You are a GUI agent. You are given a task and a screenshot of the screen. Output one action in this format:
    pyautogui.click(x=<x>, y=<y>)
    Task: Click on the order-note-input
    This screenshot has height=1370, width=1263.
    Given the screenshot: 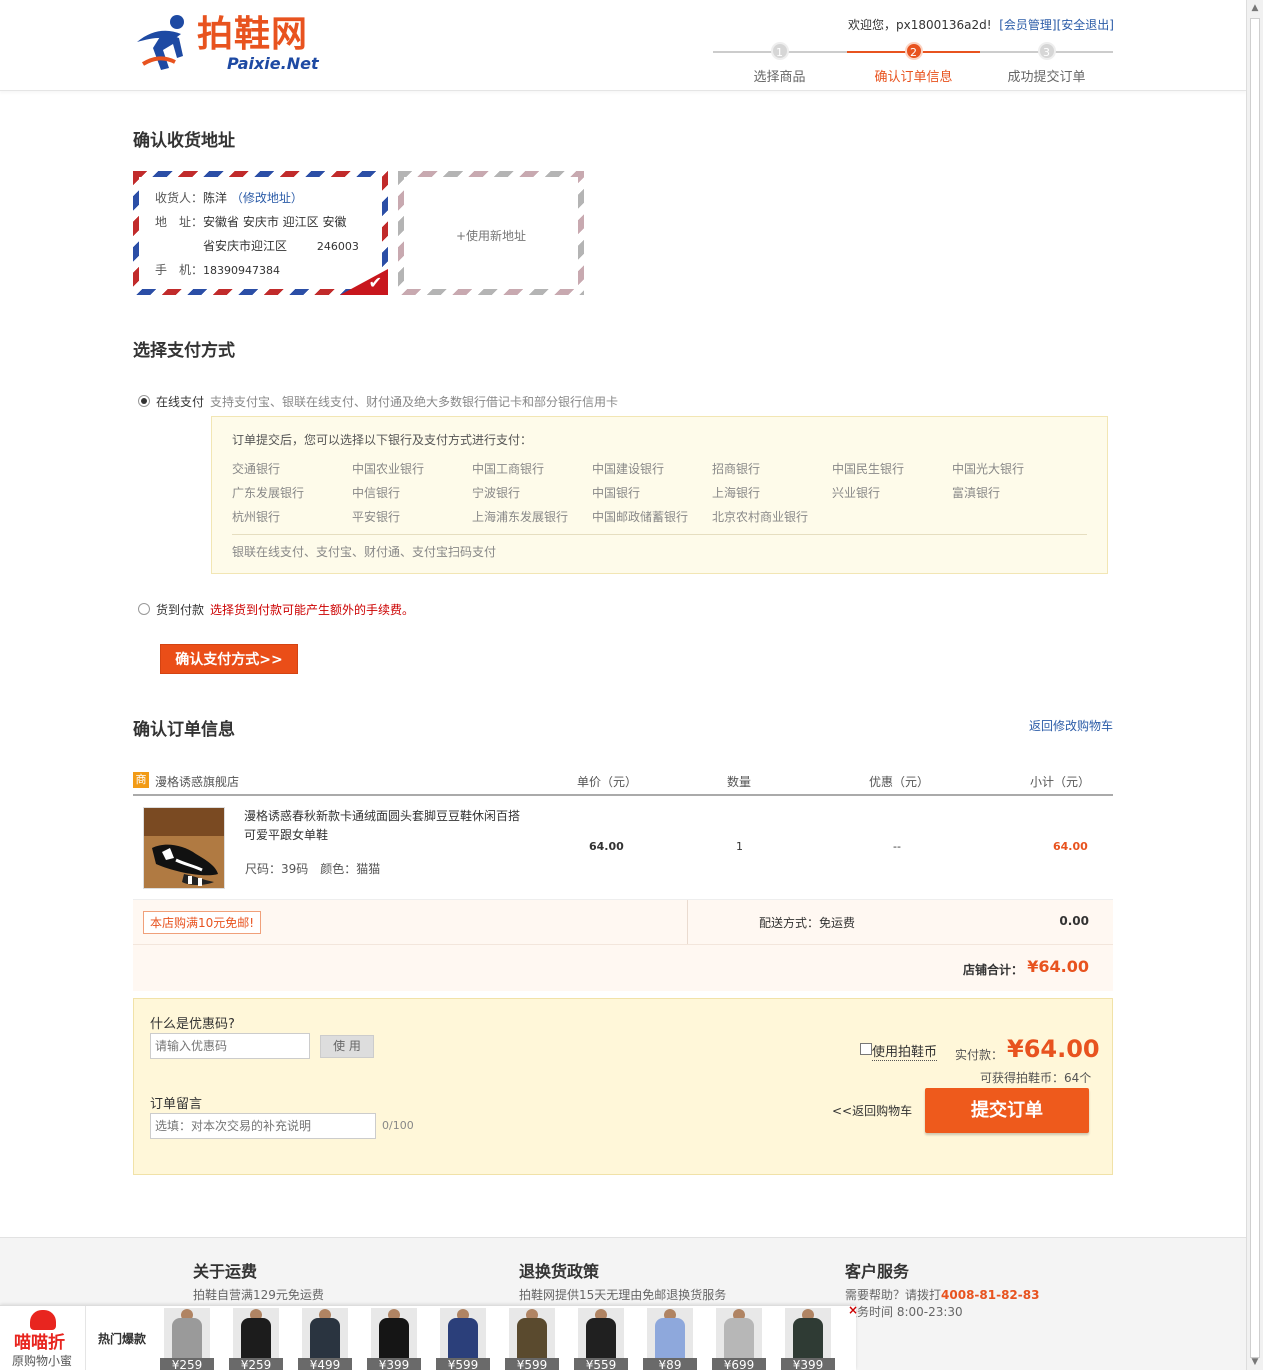 What is the action you would take?
    pyautogui.click(x=263, y=1126)
    